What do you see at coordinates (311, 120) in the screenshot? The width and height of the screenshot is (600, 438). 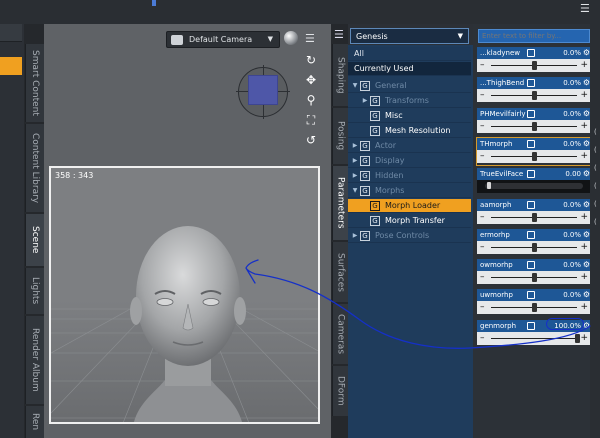 I see `frame-icon: ⛶` at bounding box center [311, 120].